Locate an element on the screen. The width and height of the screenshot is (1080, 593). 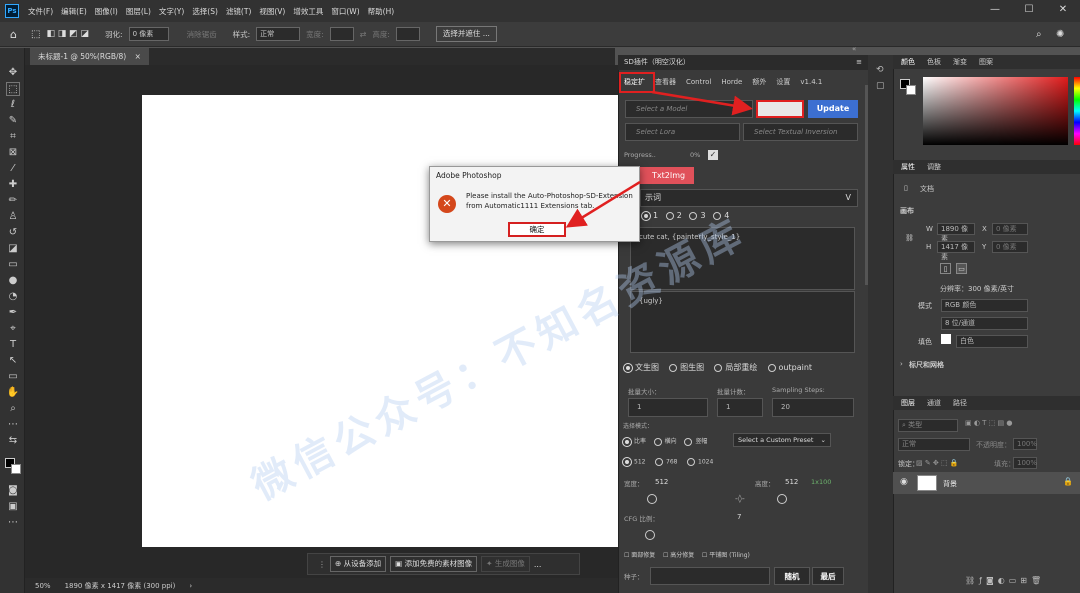
drag-handle-icon: ⋮ is located at coordinates (322, 564).